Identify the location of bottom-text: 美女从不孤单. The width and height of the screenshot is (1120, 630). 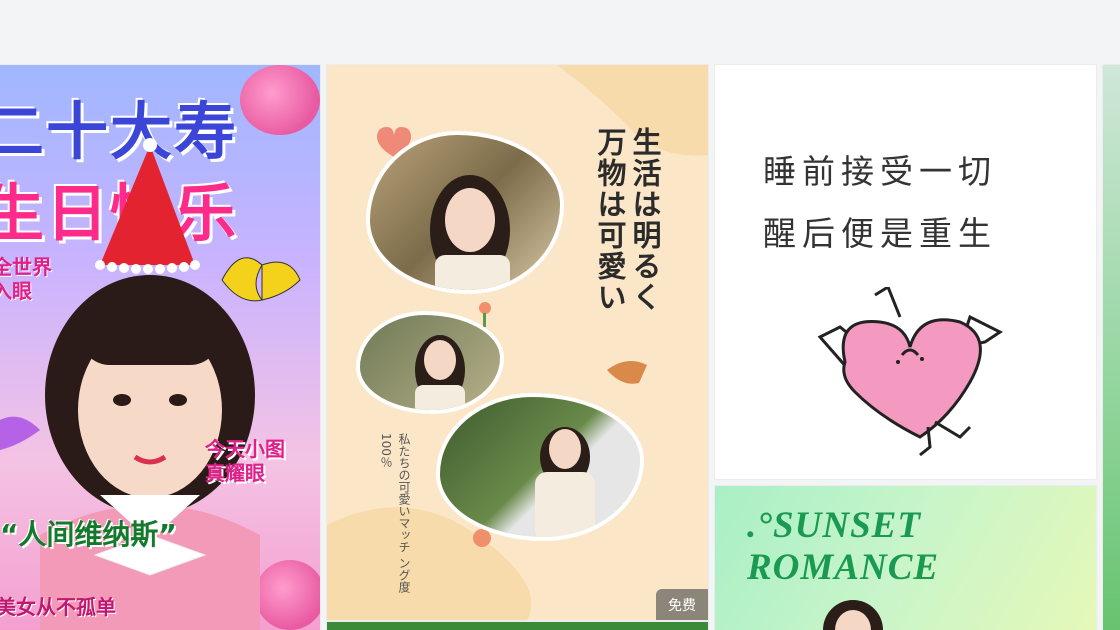
(58, 607).